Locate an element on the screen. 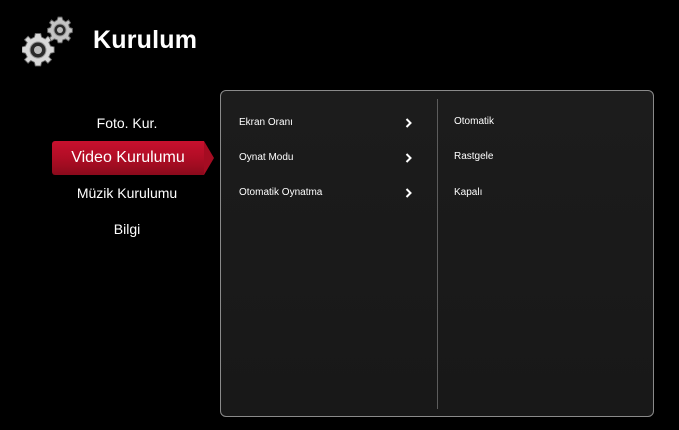 The width and height of the screenshot is (679, 430). sidebar-item-video-kurulumu: Video Kurulumu is located at coordinates (133, 158).